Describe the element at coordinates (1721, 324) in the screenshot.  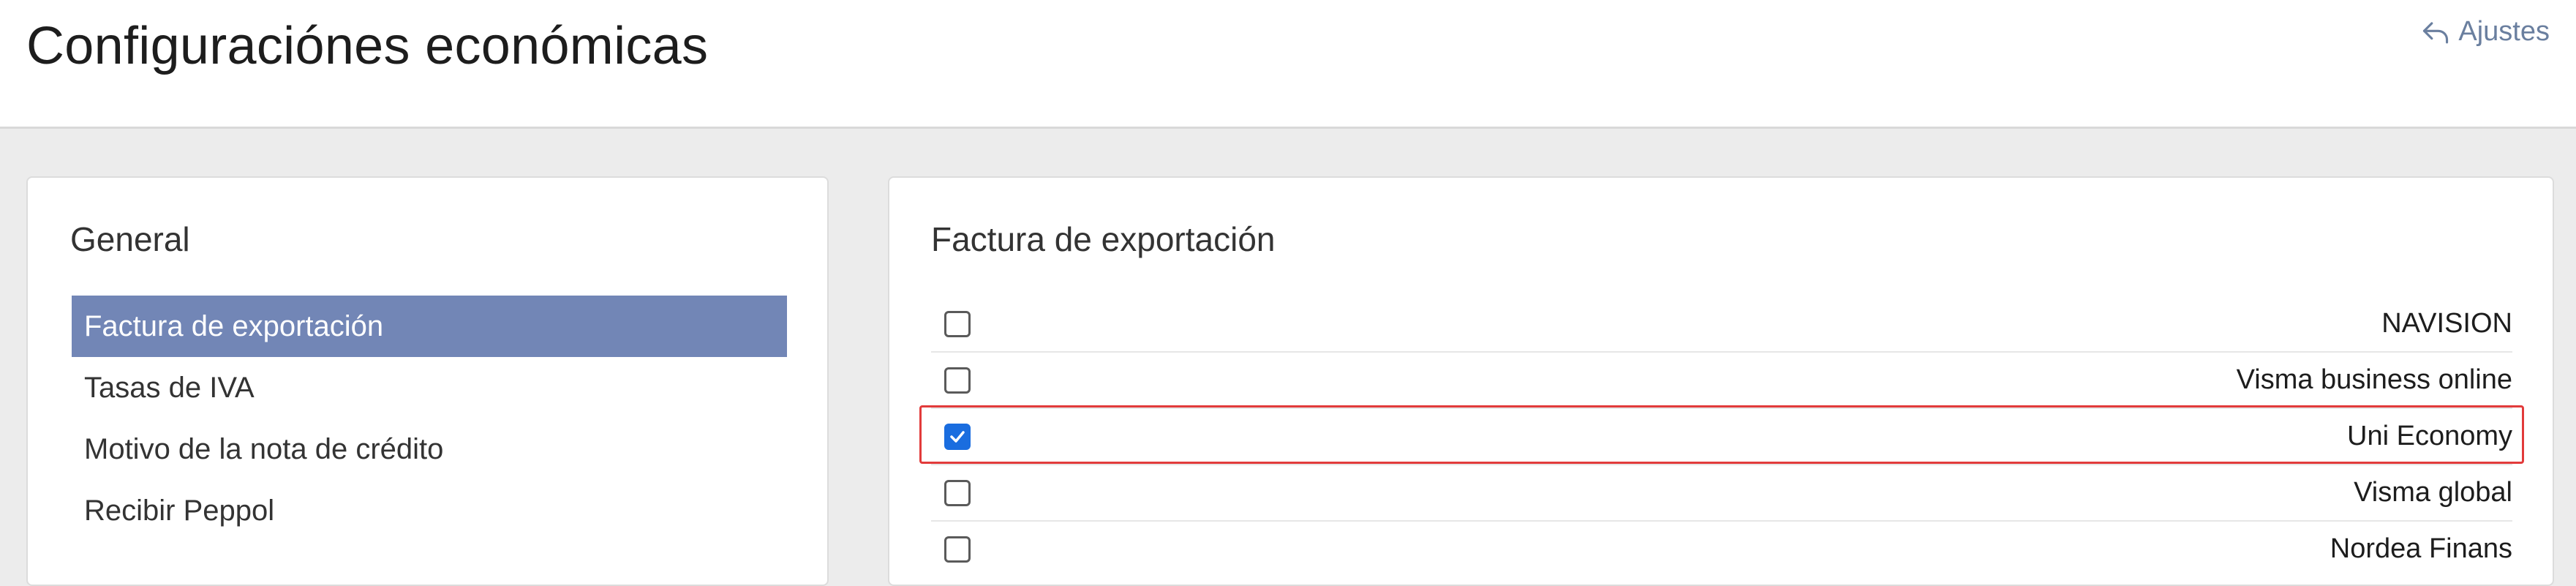
I see `option-row-navision: NAVISION` at that location.